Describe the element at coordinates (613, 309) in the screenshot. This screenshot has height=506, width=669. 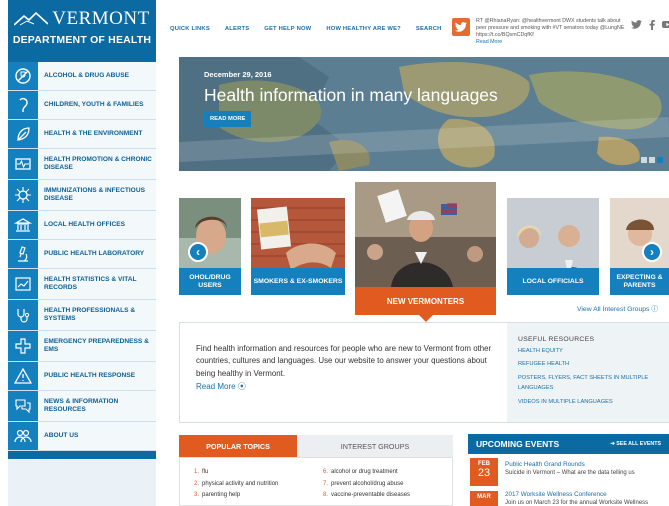
I see `view-all-label: View All Interest Groups` at that location.